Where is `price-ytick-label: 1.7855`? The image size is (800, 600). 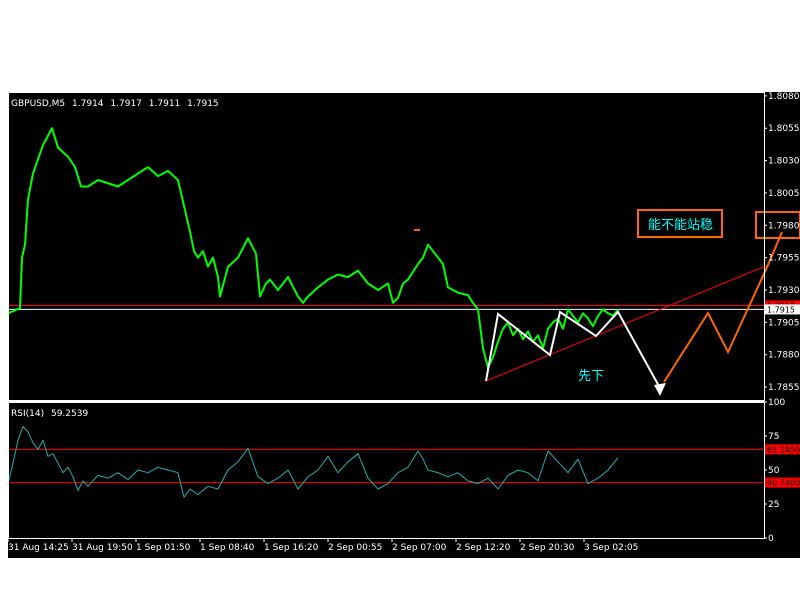
price-ytick-label: 1.7855 is located at coordinates (784, 388).